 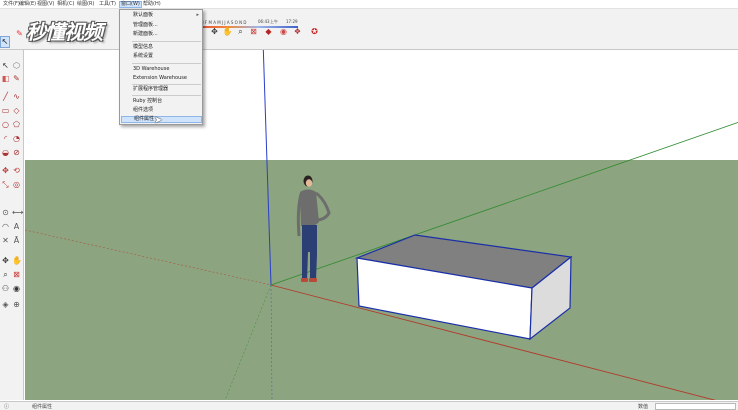 What do you see at coordinates (16, 170) in the screenshot?
I see `rotate-icon: ⟲` at bounding box center [16, 170].